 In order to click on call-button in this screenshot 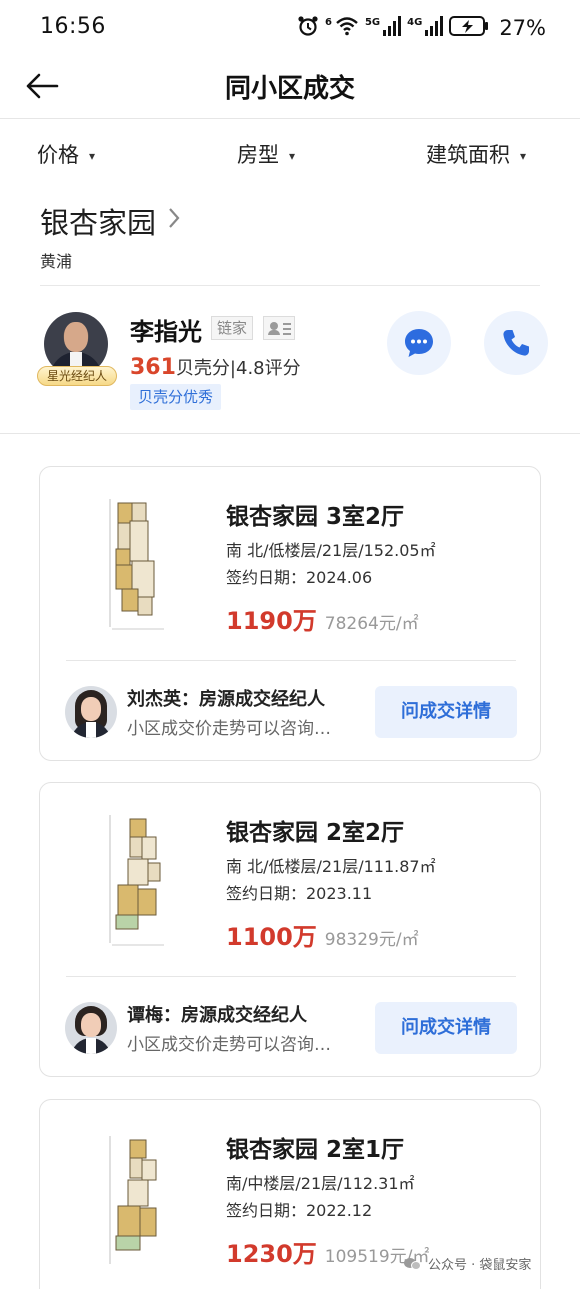, I will do `click(516, 343)`.